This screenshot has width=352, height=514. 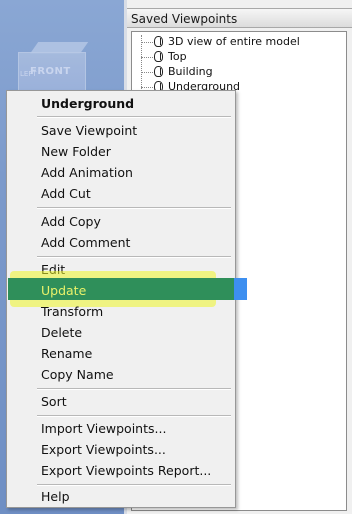 I want to click on menu-item-rename: Rename, so click(x=121, y=353).